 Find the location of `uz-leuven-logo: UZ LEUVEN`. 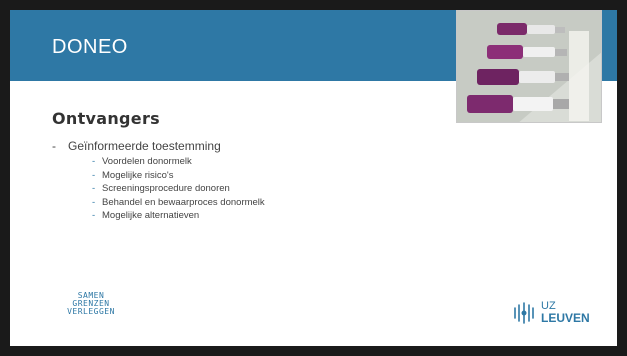

uz-leuven-logo: UZ LEUVEN is located at coordinates (560, 314).